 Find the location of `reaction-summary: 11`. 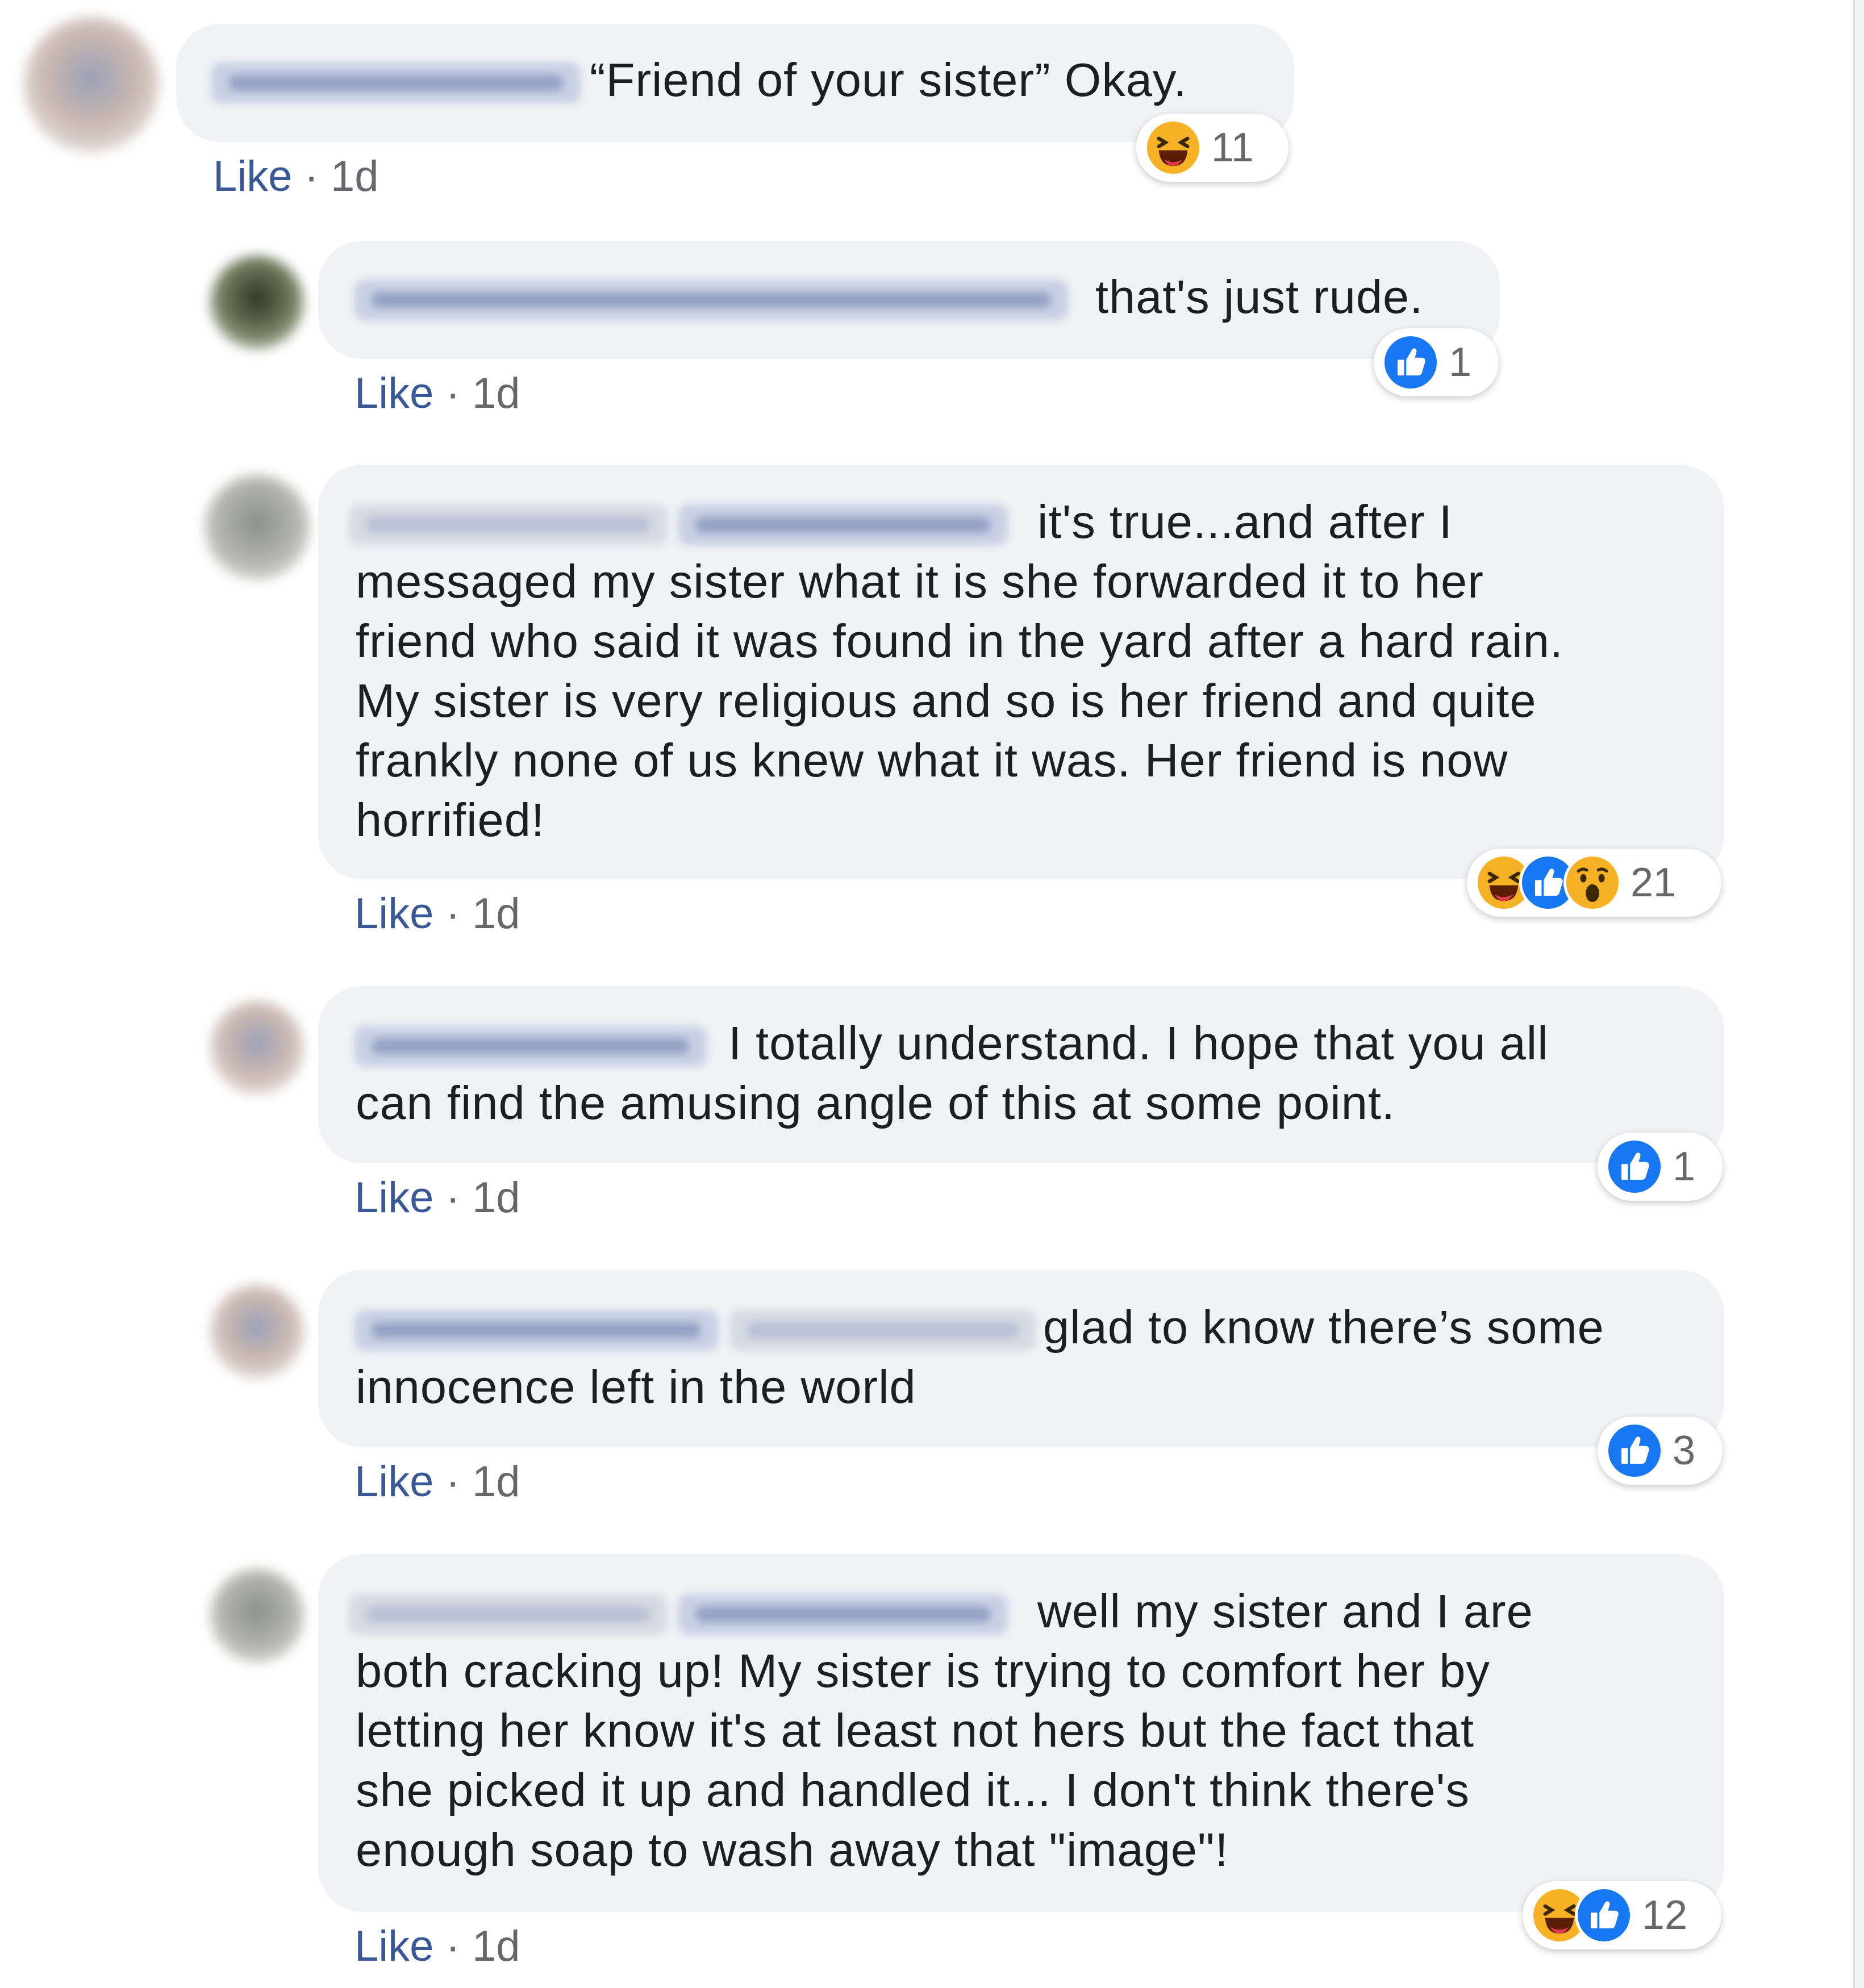

reaction-summary: 11 is located at coordinates (1212, 148).